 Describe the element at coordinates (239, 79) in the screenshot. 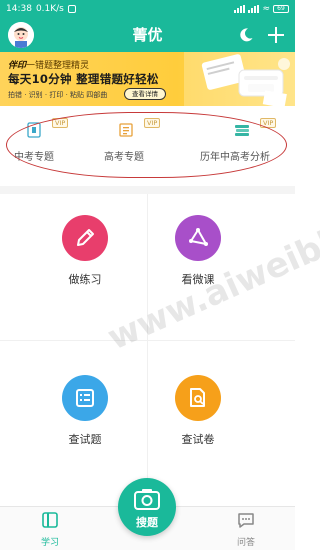

I see `printer-illustration` at that location.